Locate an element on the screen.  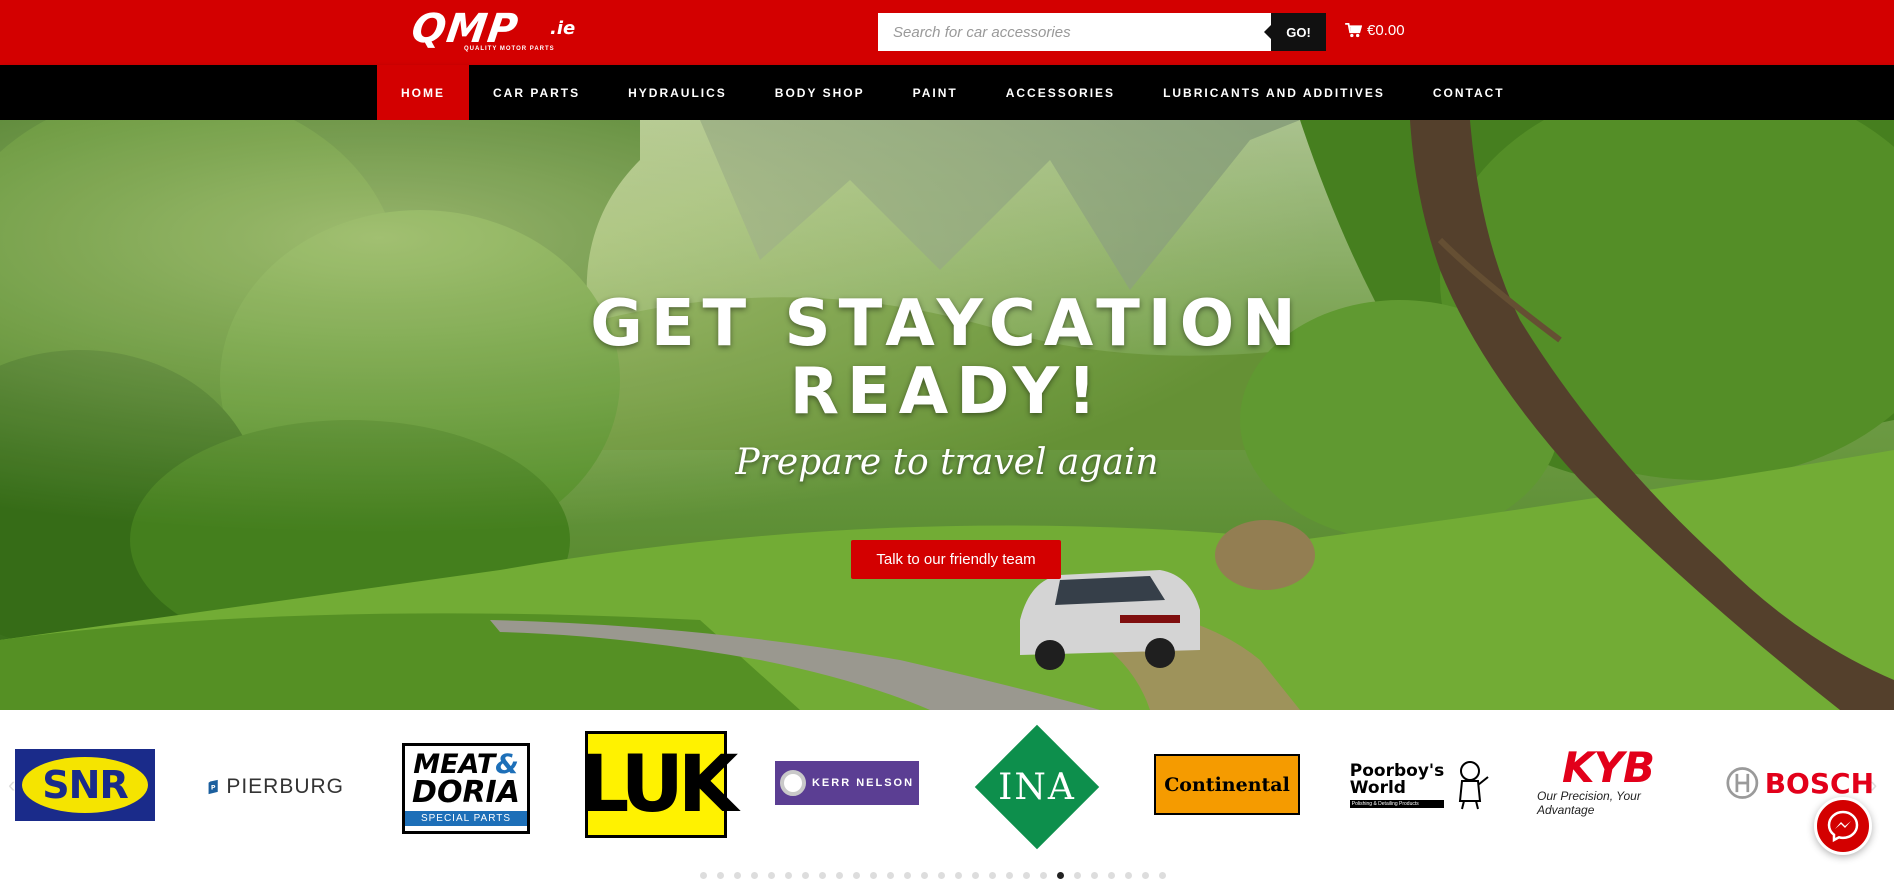
brand-name: INA is located at coordinates (1037, 787).